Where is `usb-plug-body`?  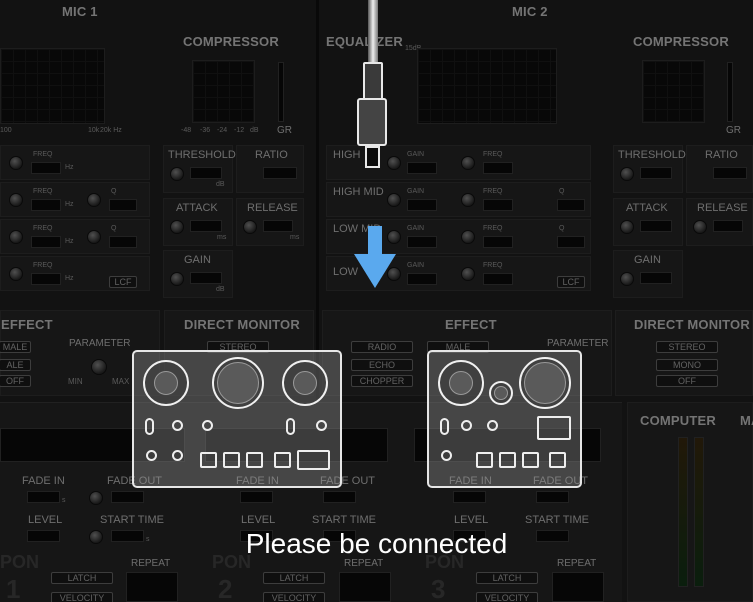
usb-plug-body is located at coordinates (373, 81).